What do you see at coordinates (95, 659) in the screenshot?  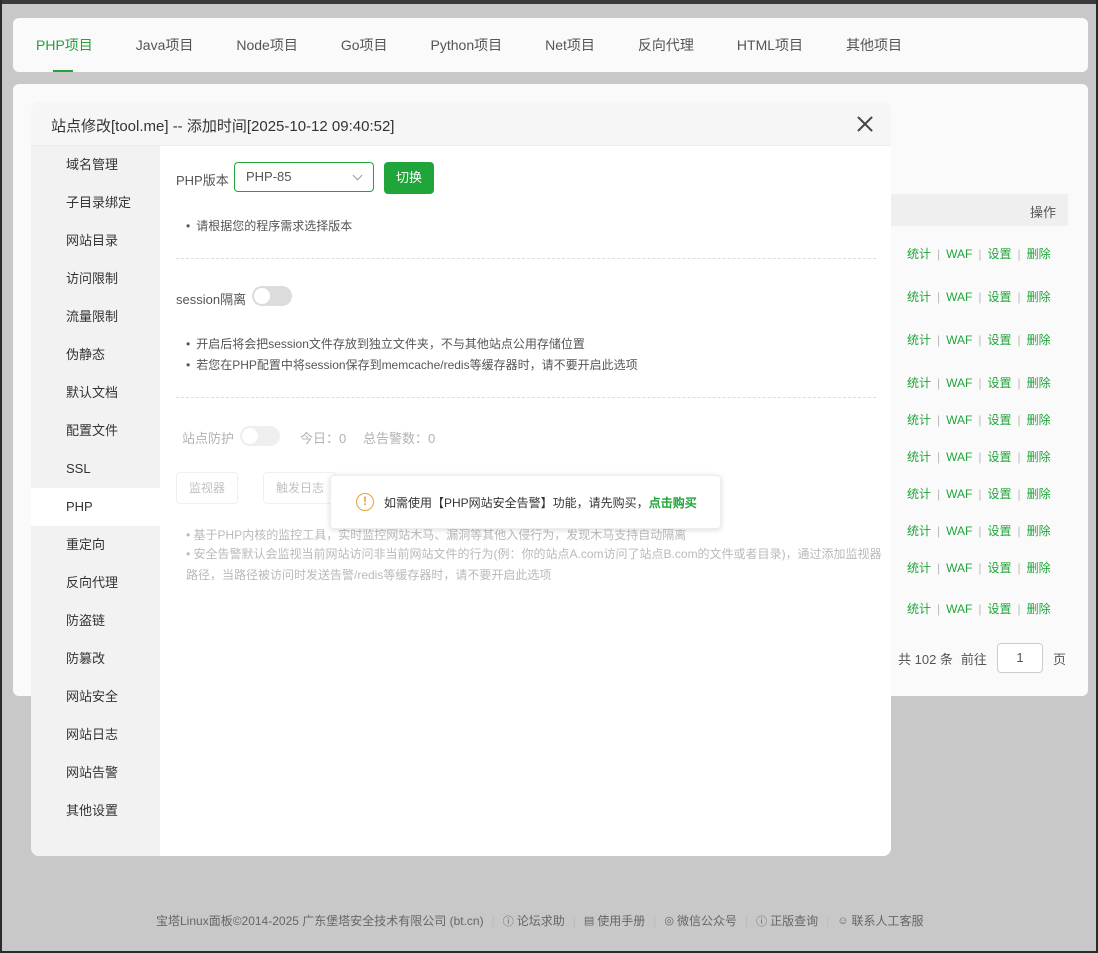 I see `sidebar-item-tamper-proof: 防篡改` at bounding box center [95, 659].